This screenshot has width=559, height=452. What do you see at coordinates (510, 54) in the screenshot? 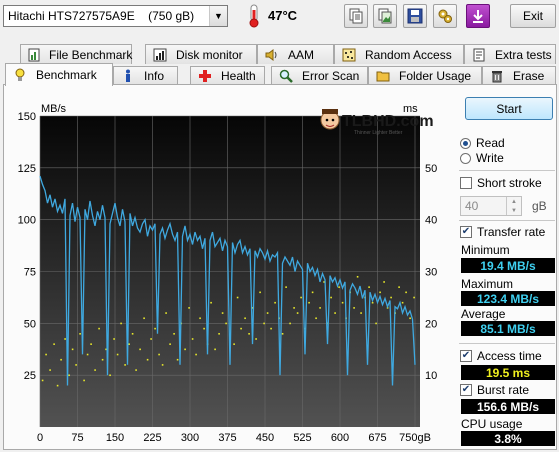
I see `tab-extra-tests: Extra tests` at bounding box center [510, 54].